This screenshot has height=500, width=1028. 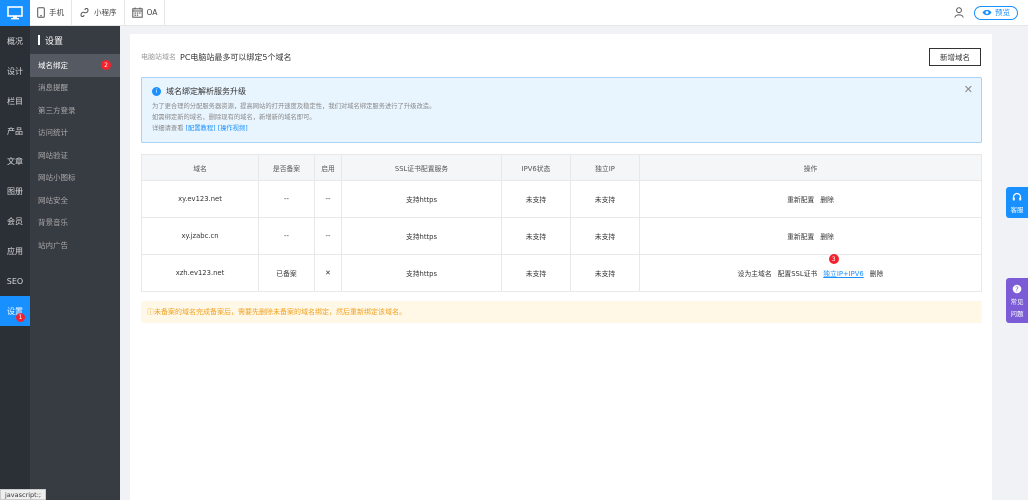 What do you see at coordinates (328, 167) in the screenshot?
I see `column-header: 启用` at bounding box center [328, 167].